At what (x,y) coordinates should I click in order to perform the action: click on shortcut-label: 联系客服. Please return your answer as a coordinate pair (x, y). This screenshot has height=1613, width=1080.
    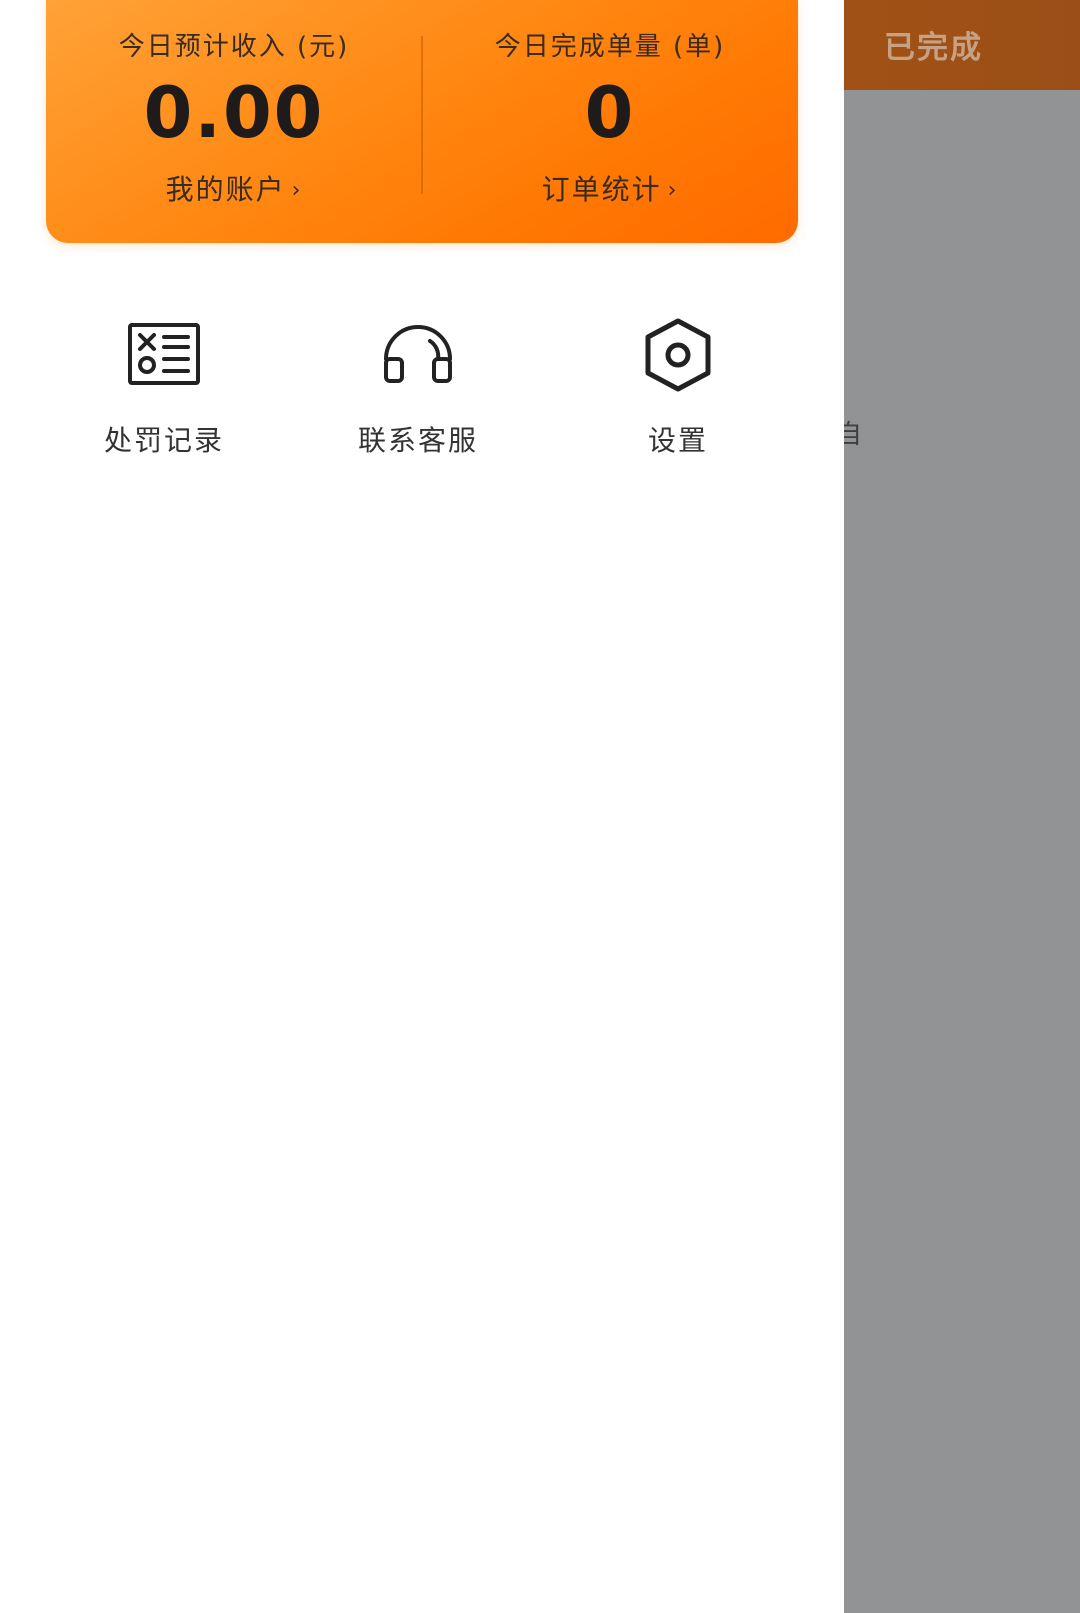
    Looking at the image, I should click on (417, 440).